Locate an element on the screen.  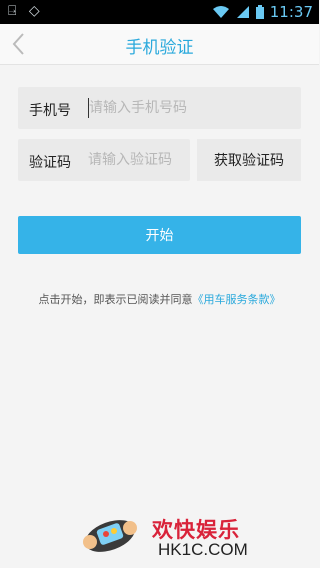
battery-icon is located at coordinates (259, 12).